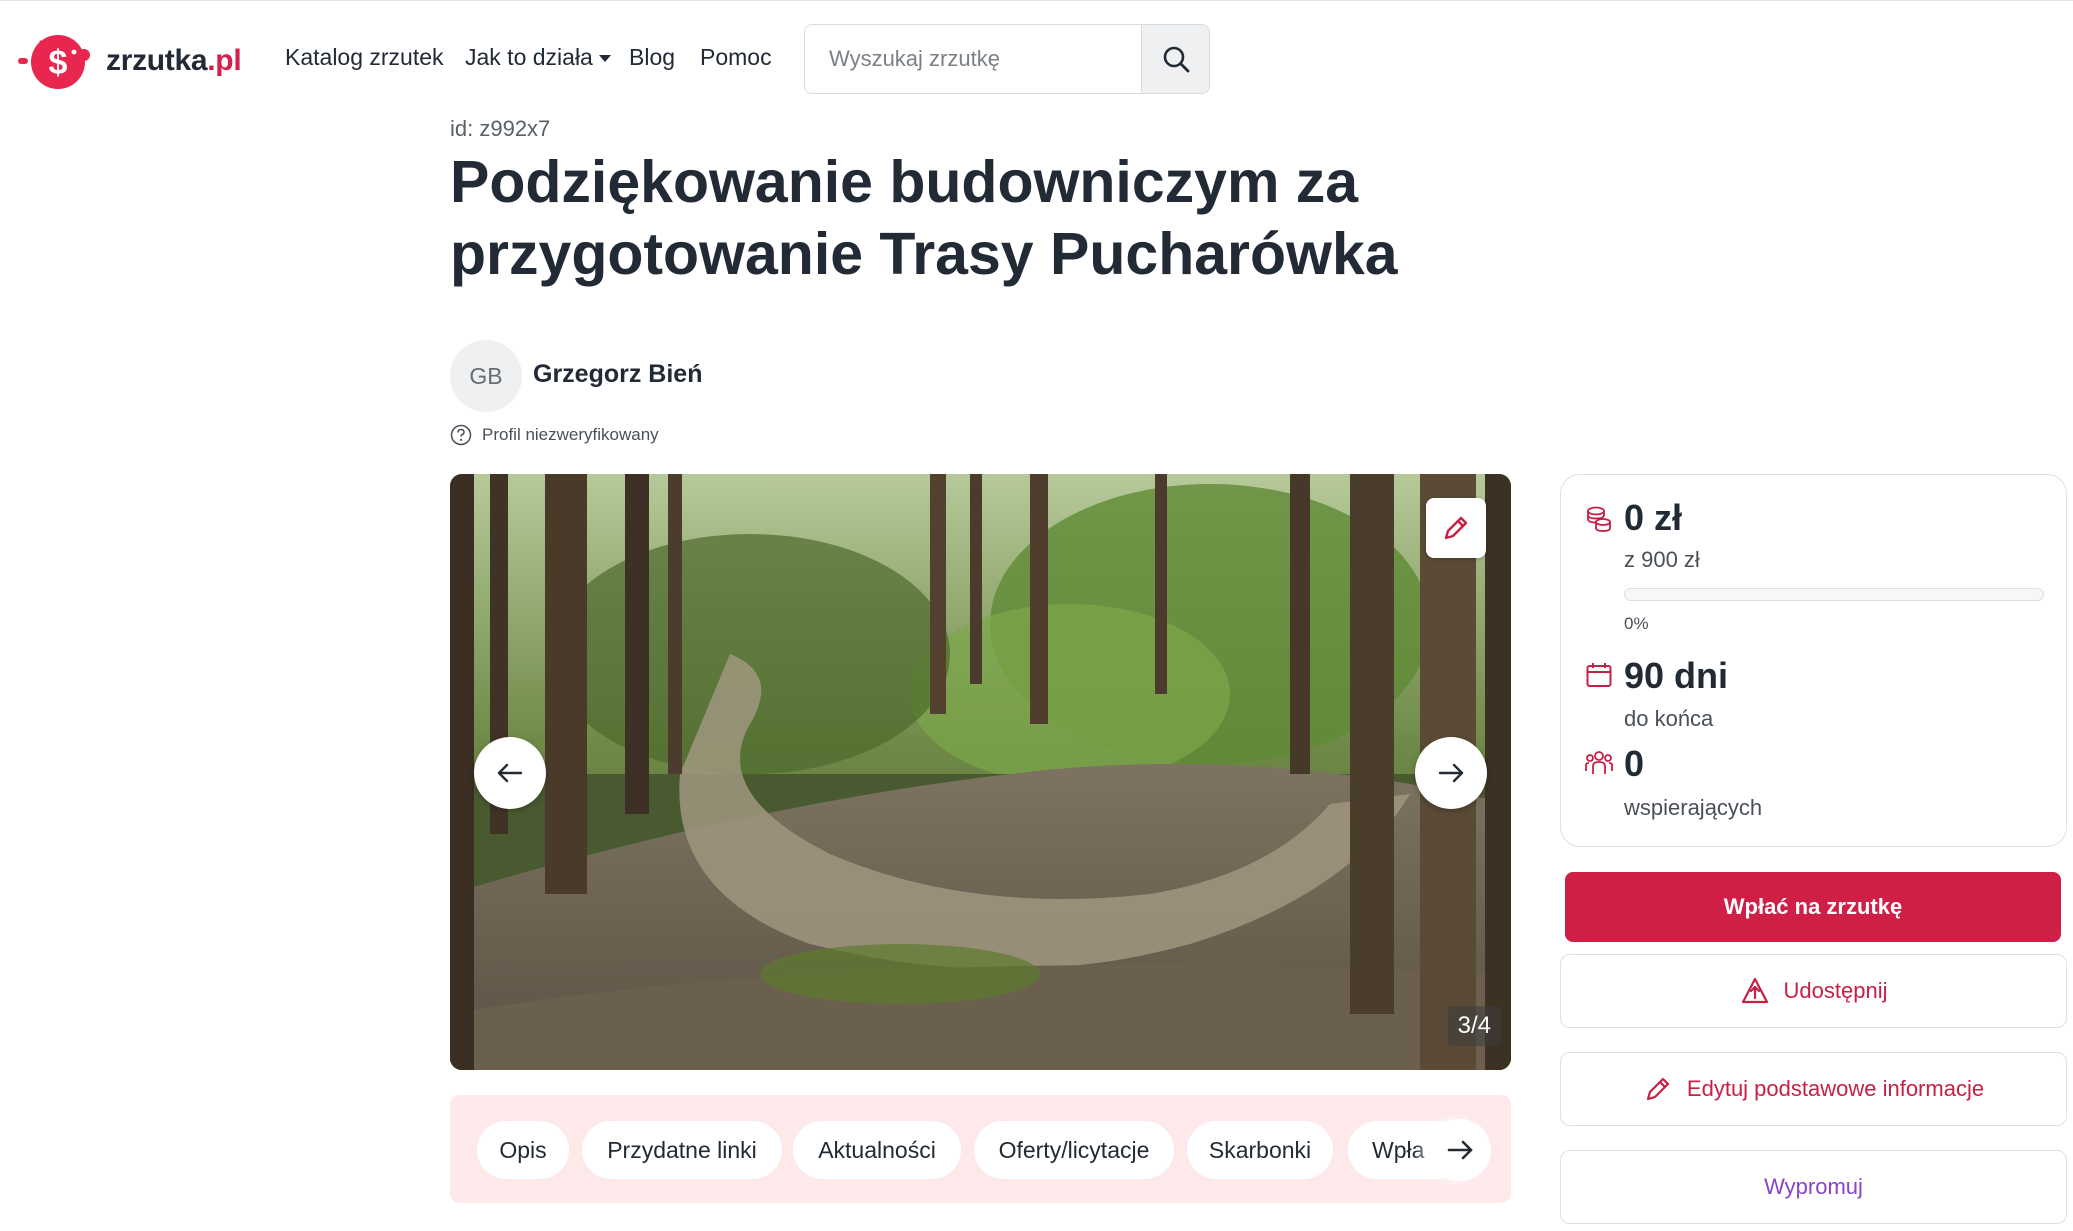 The width and height of the screenshot is (2073, 1231). I want to click on search-button, so click(1175, 59).